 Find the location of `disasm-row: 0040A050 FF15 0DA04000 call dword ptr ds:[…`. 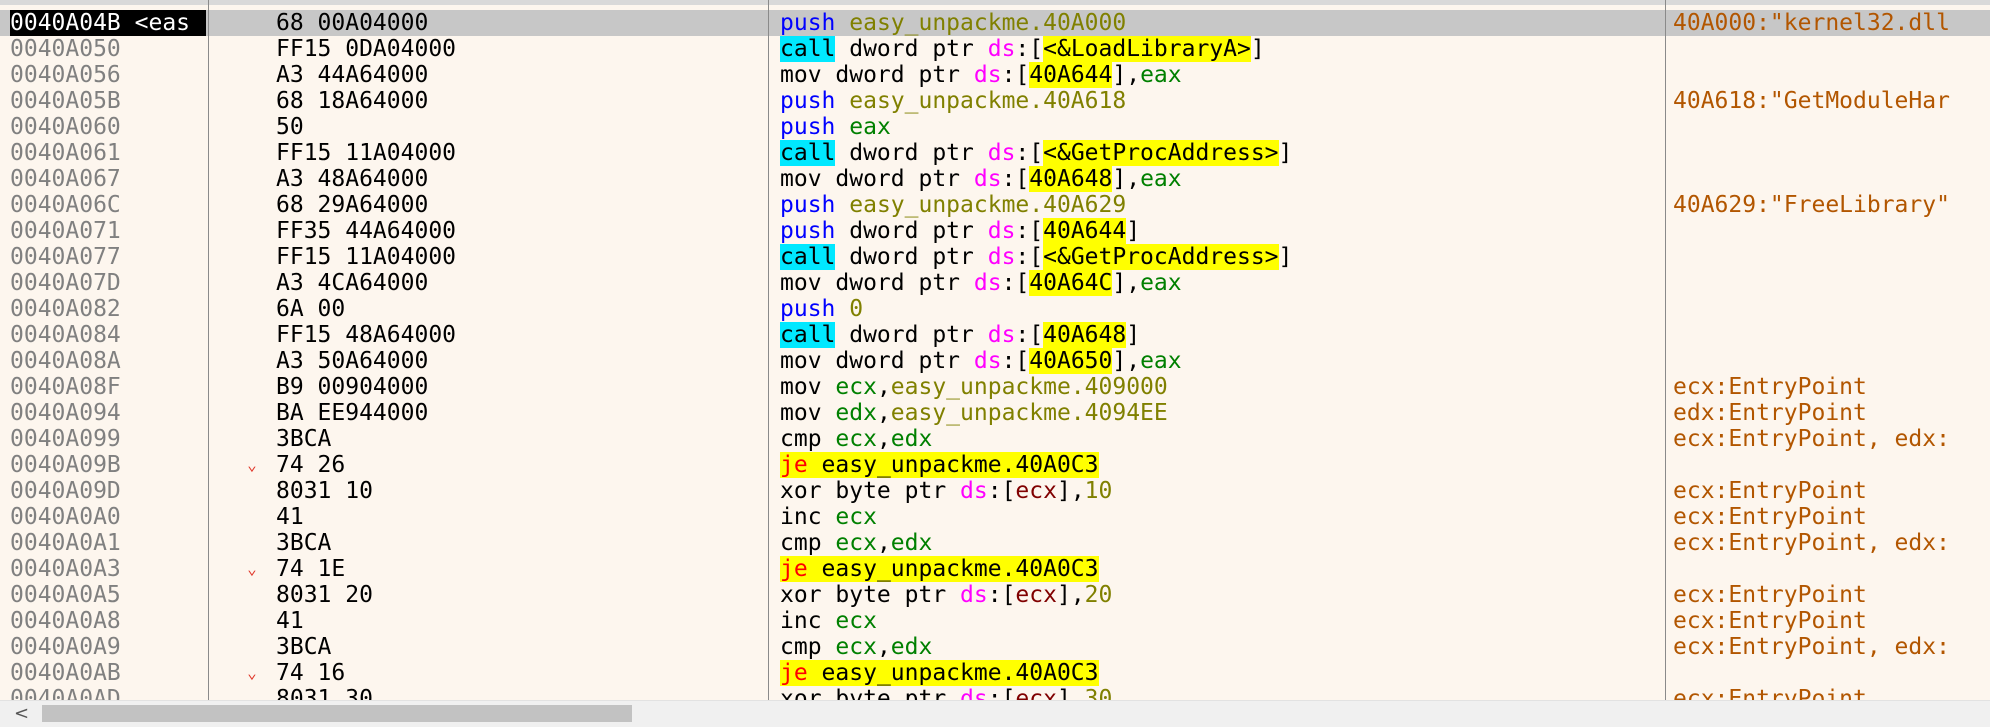

disasm-row: 0040A050 FF15 0DA04000 call dword ptr ds:[… is located at coordinates (995, 49).